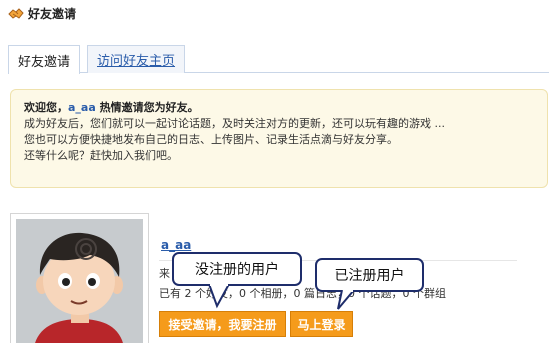 The image size is (549, 343). I want to click on callout-registered: 已注册用户, so click(369, 275).